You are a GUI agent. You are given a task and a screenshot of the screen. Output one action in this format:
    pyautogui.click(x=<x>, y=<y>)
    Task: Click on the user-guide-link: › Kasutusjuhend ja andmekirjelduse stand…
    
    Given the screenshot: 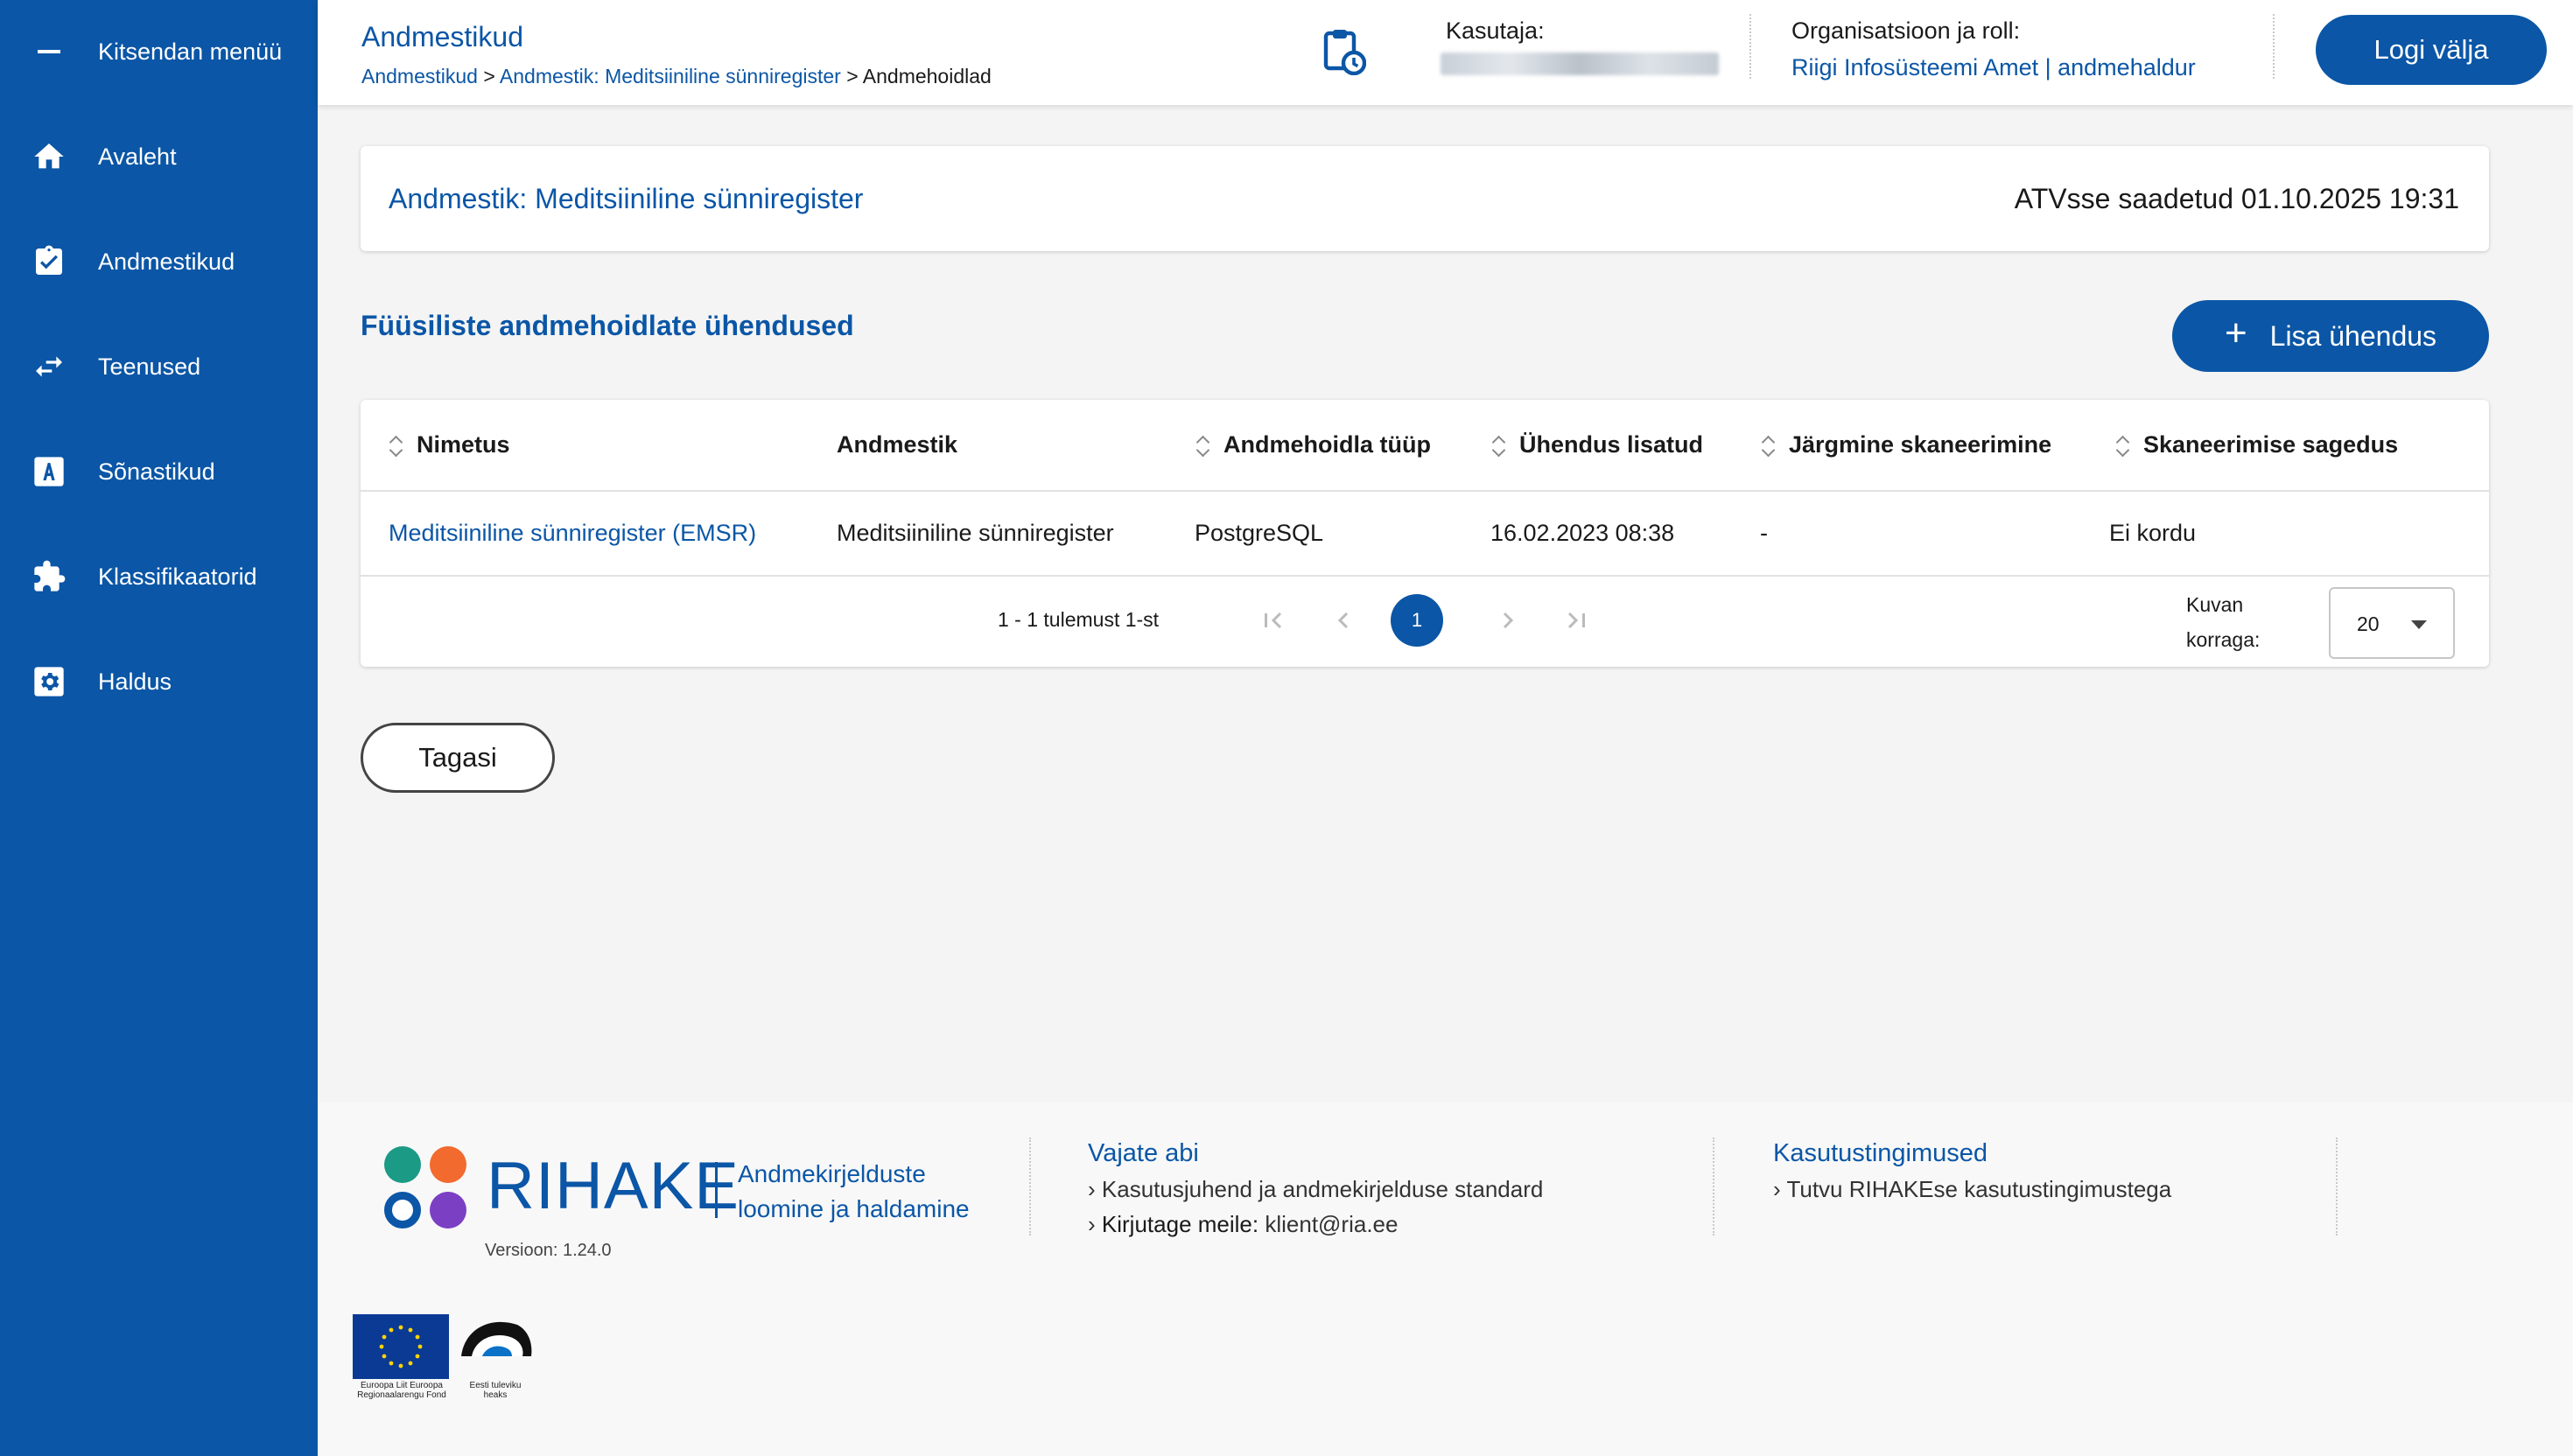 What is the action you would take?
    pyautogui.click(x=1315, y=1189)
    